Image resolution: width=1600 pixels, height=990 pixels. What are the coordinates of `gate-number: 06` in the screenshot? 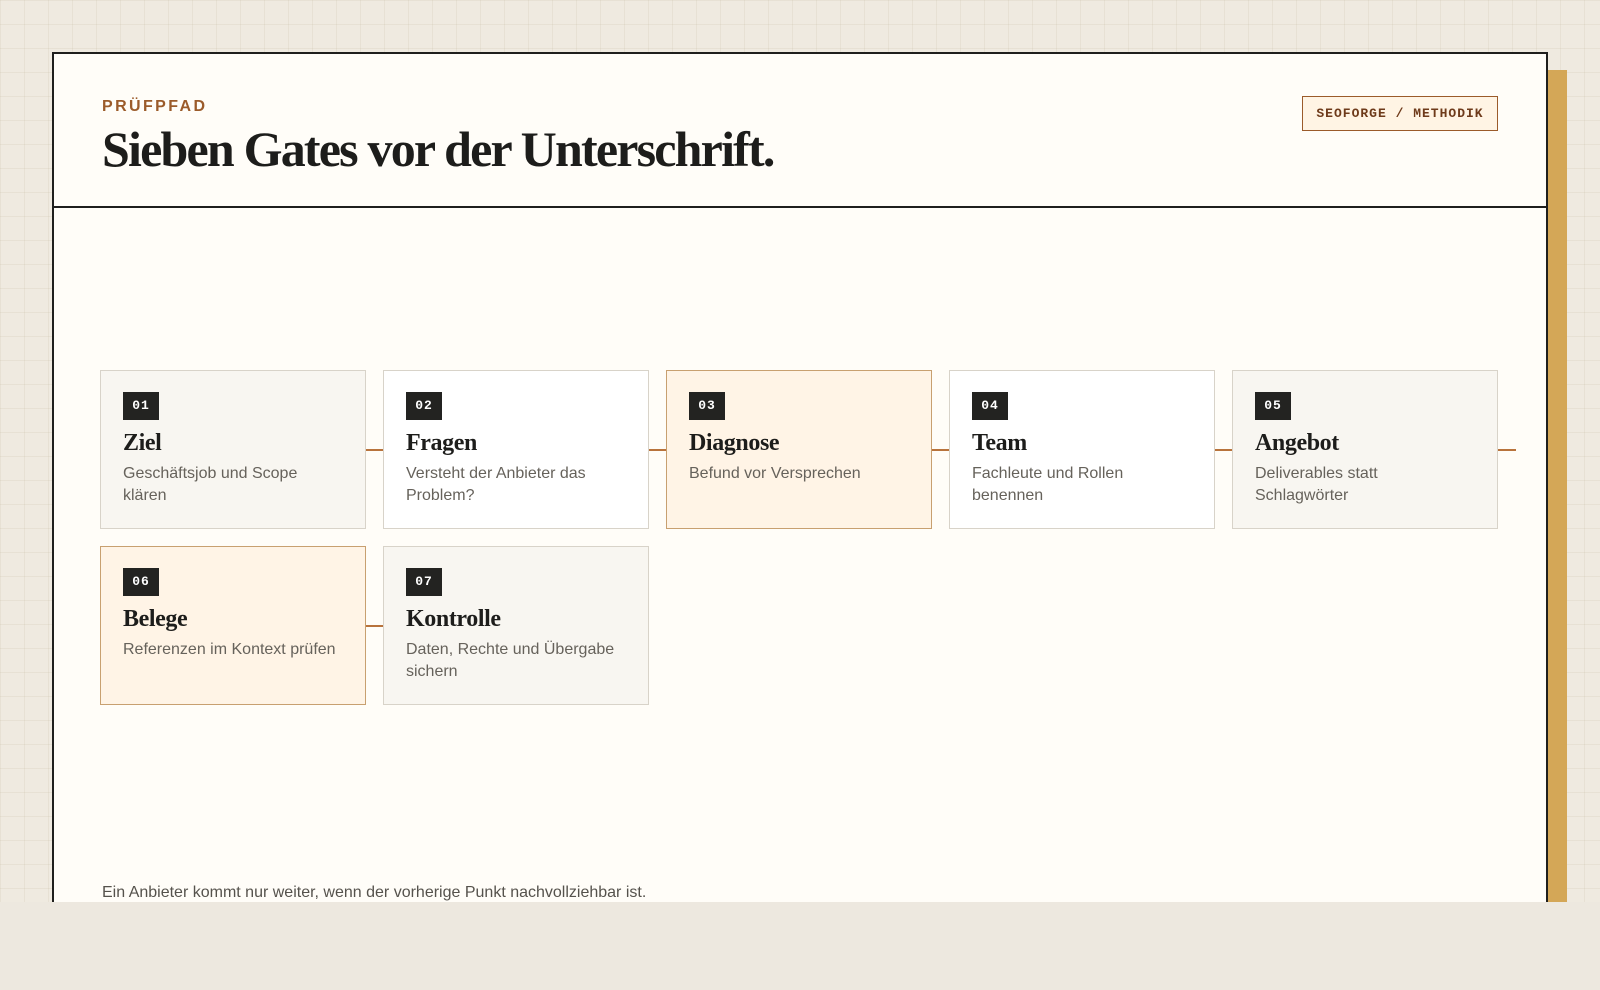 It's located at (141, 582).